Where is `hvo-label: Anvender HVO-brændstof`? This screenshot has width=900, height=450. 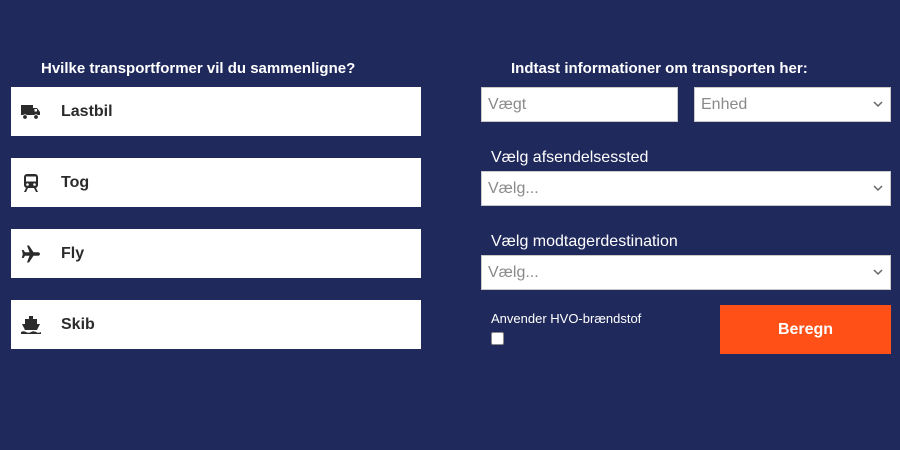 hvo-label: Anvender HVO-brændstof is located at coordinates (566, 318).